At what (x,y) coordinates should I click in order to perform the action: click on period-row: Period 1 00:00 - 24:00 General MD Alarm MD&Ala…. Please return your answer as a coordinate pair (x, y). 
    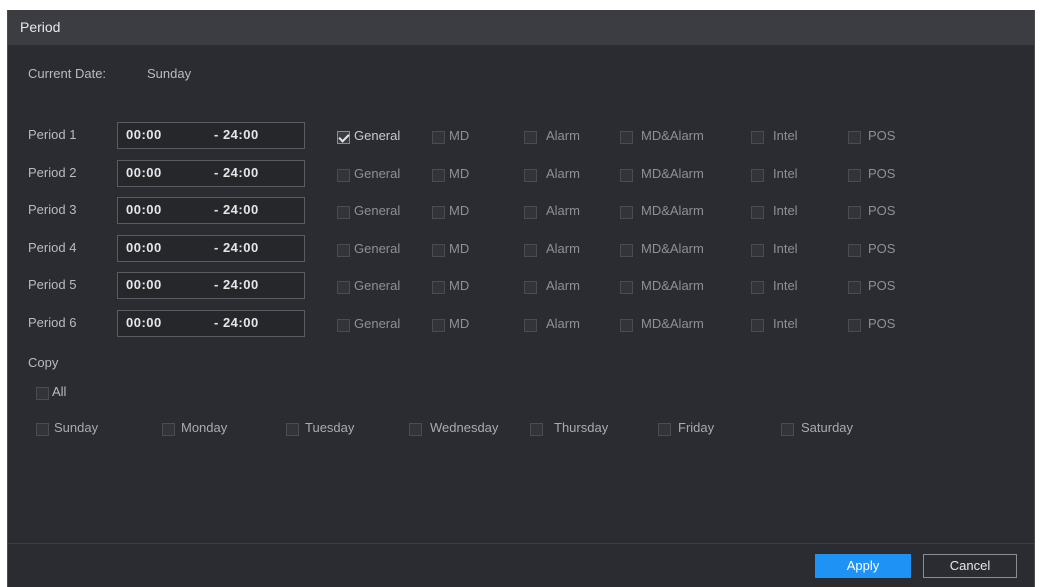
    Looking at the image, I should click on (521, 137).